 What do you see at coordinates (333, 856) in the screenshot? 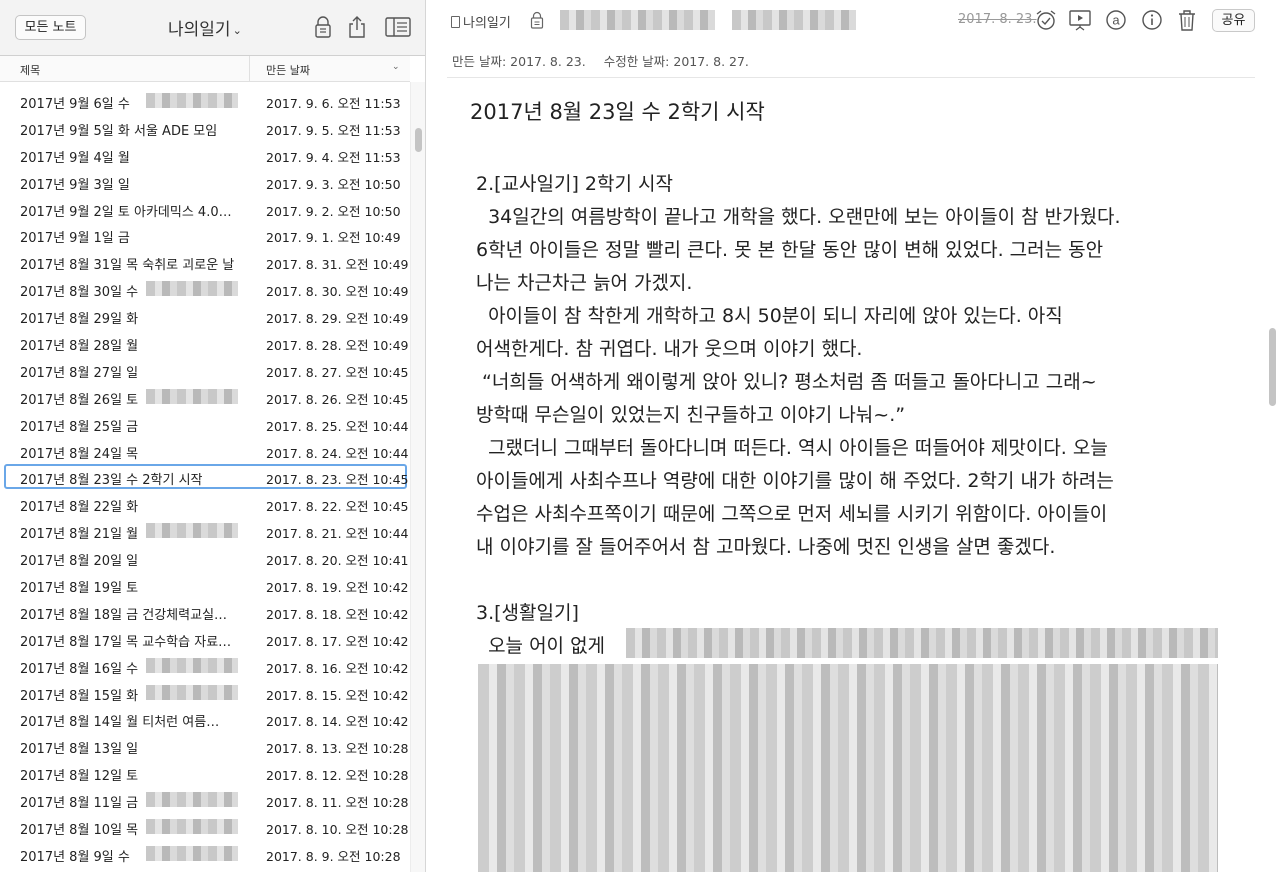
I see `note-created-date: 2017. 8. 9. 오전 10:28` at bounding box center [333, 856].